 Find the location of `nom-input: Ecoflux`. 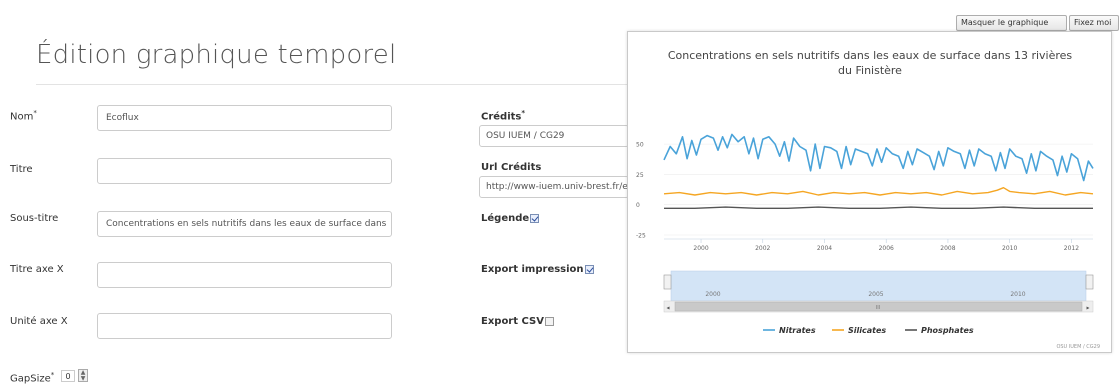

nom-input: Ecoflux is located at coordinates (244, 118).